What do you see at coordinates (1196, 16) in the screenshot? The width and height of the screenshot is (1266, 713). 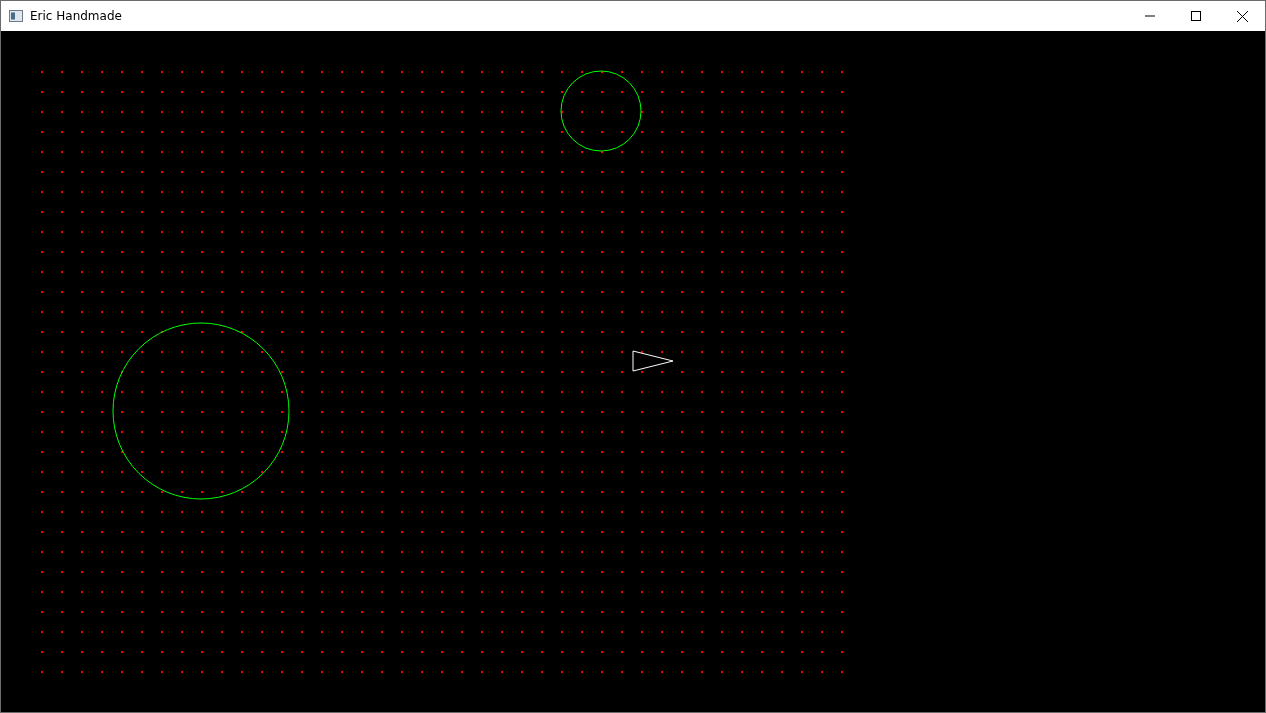 I see `maximize-icon` at bounding box center [1196, 16].